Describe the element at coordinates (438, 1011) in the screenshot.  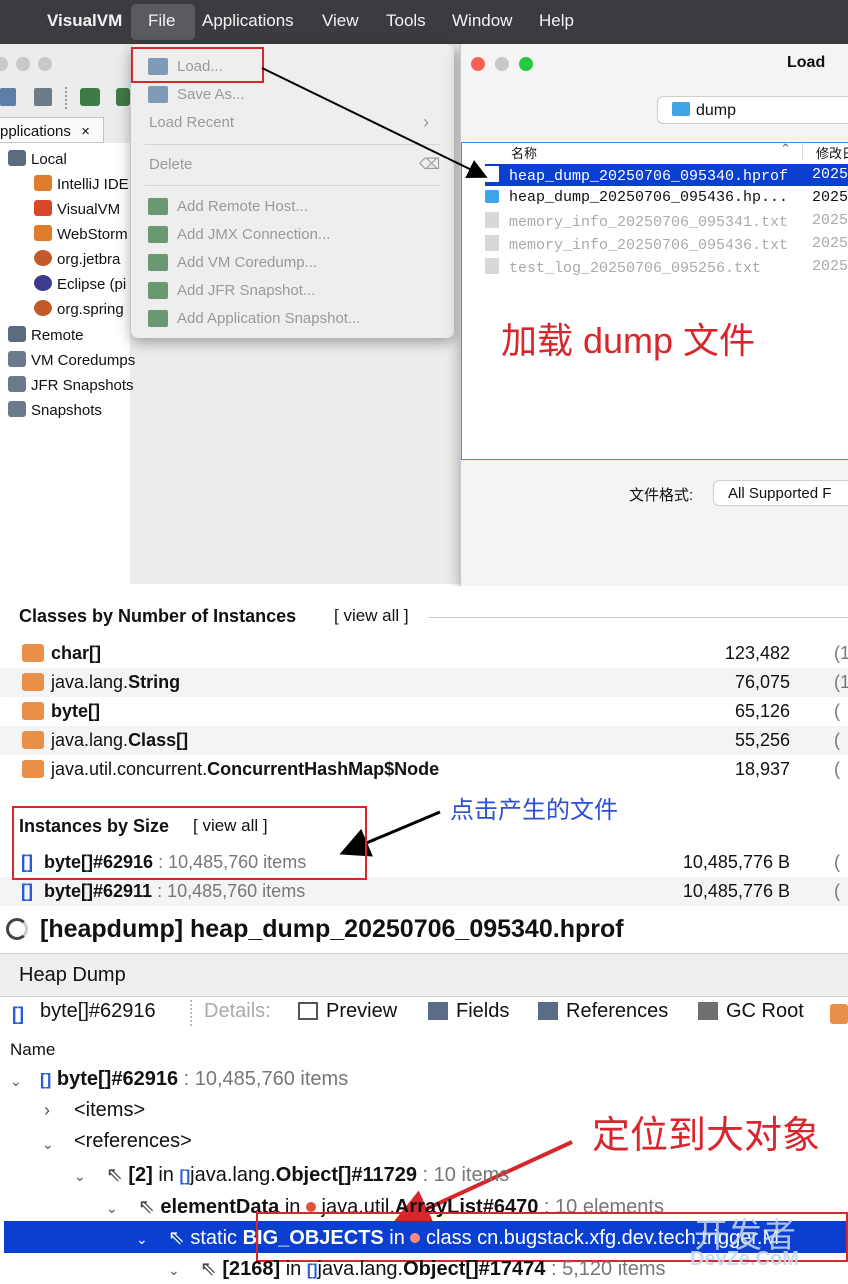
I see `fields-icon` at that location.